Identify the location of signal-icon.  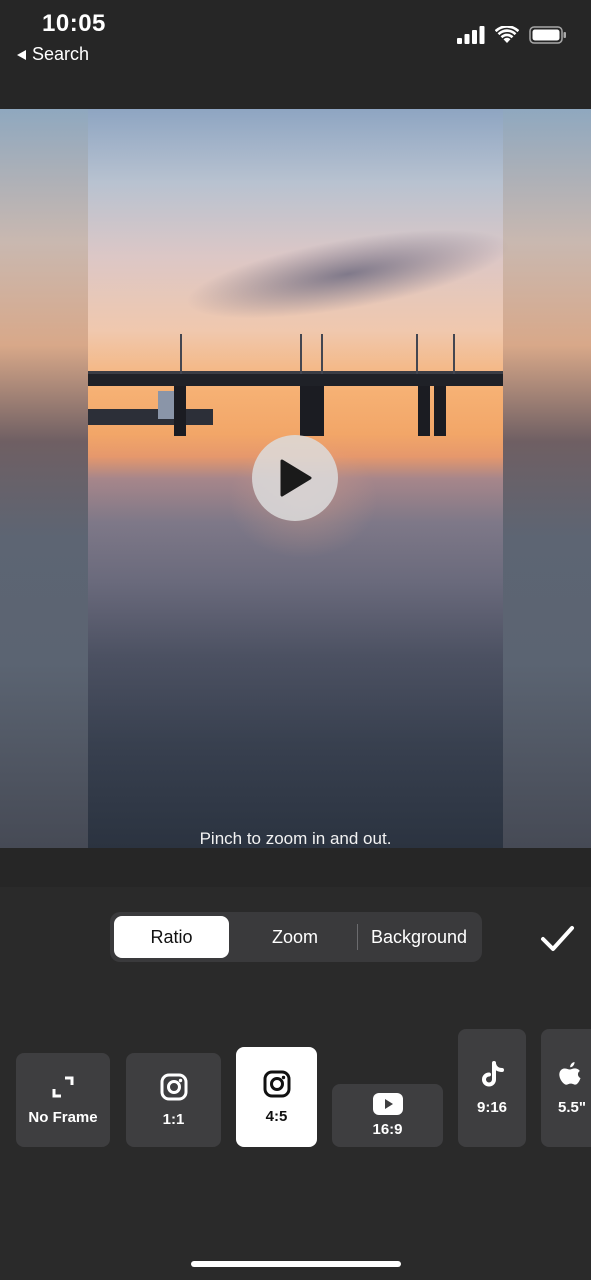
(471, 35).